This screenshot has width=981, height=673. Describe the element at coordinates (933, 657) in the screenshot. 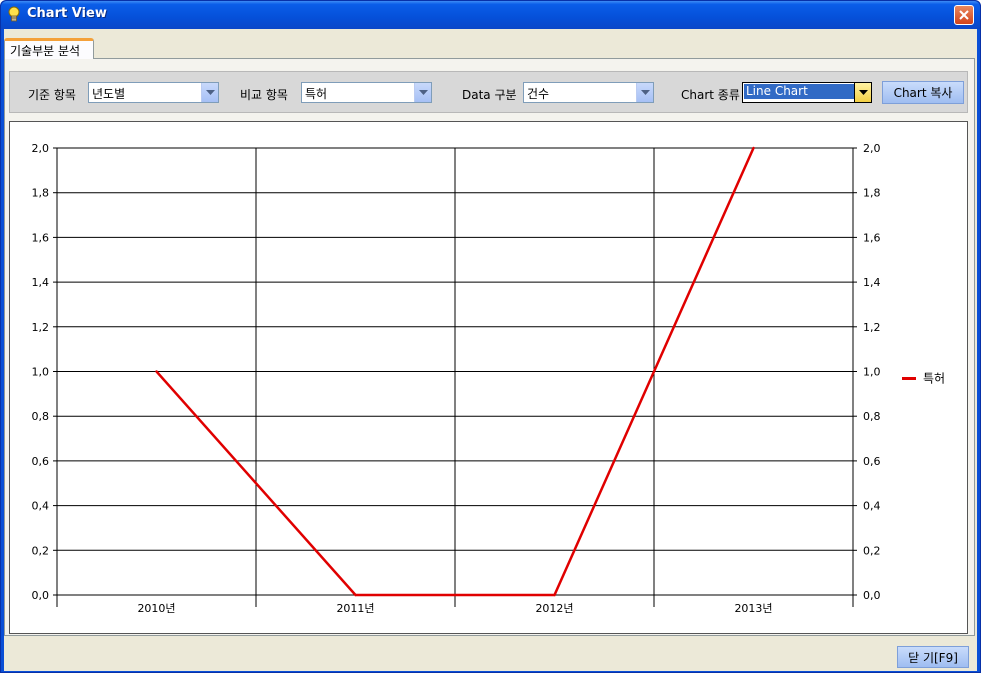

I see `close-button: 닫 기[F9]` at that location.